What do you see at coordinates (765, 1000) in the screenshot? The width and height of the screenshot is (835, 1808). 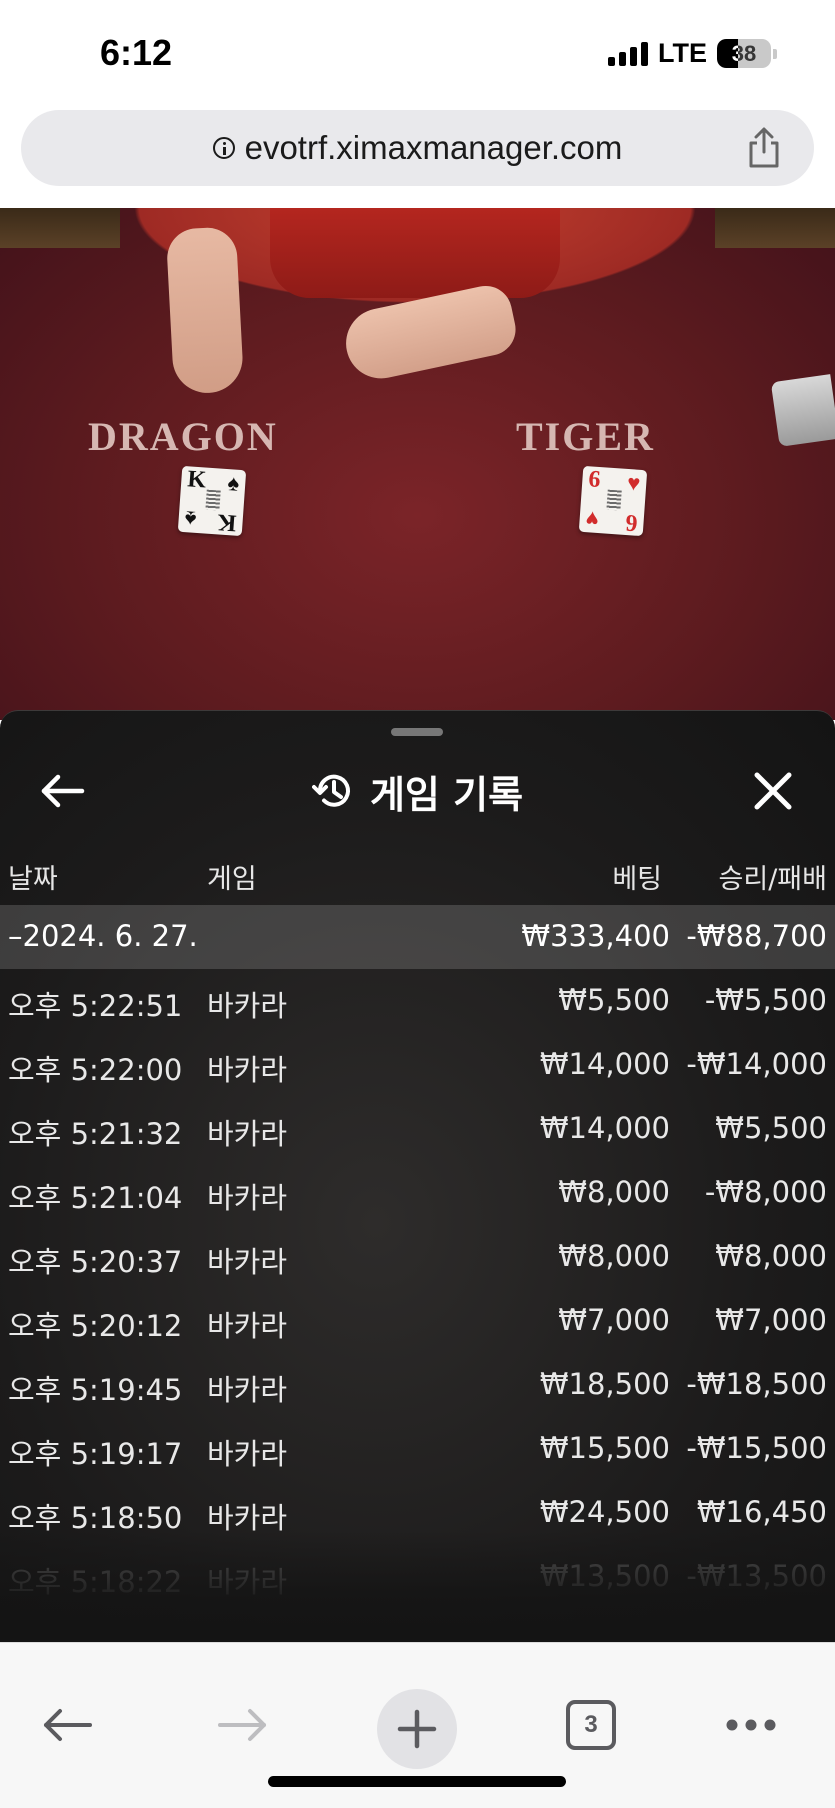 I see `row-result: -₩5,500` at bounding box center [765, 1000].